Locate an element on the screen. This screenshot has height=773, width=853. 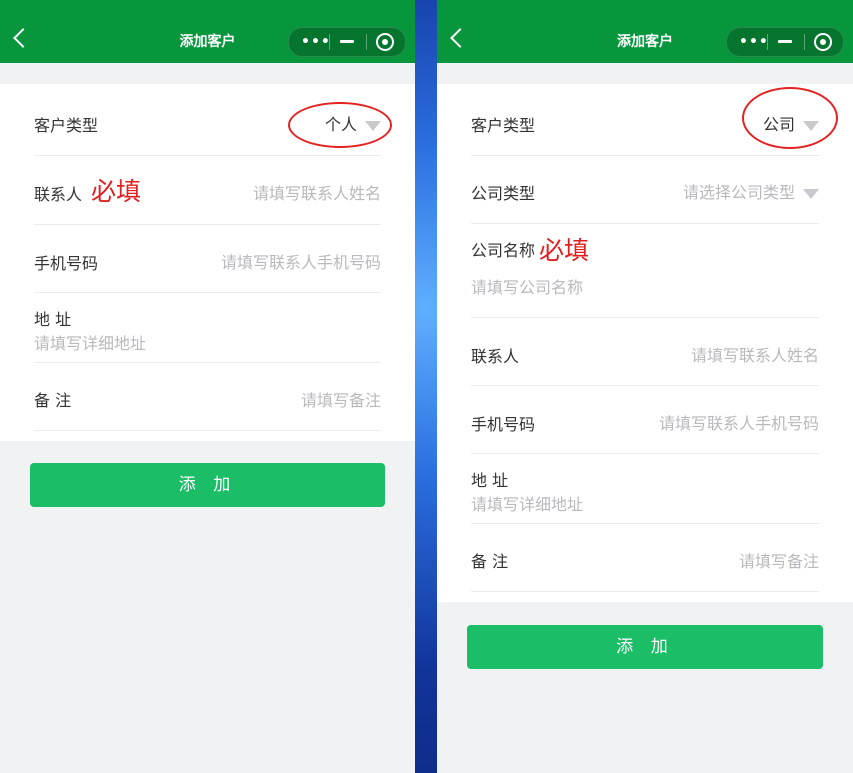
dropdown-triangle-icon is located at coordinates (811, 193).